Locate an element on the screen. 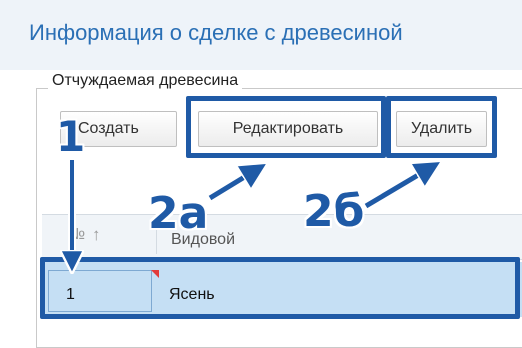  fieldset-legend: Отчуждаемая древесина is located at coordinates (145, 81).